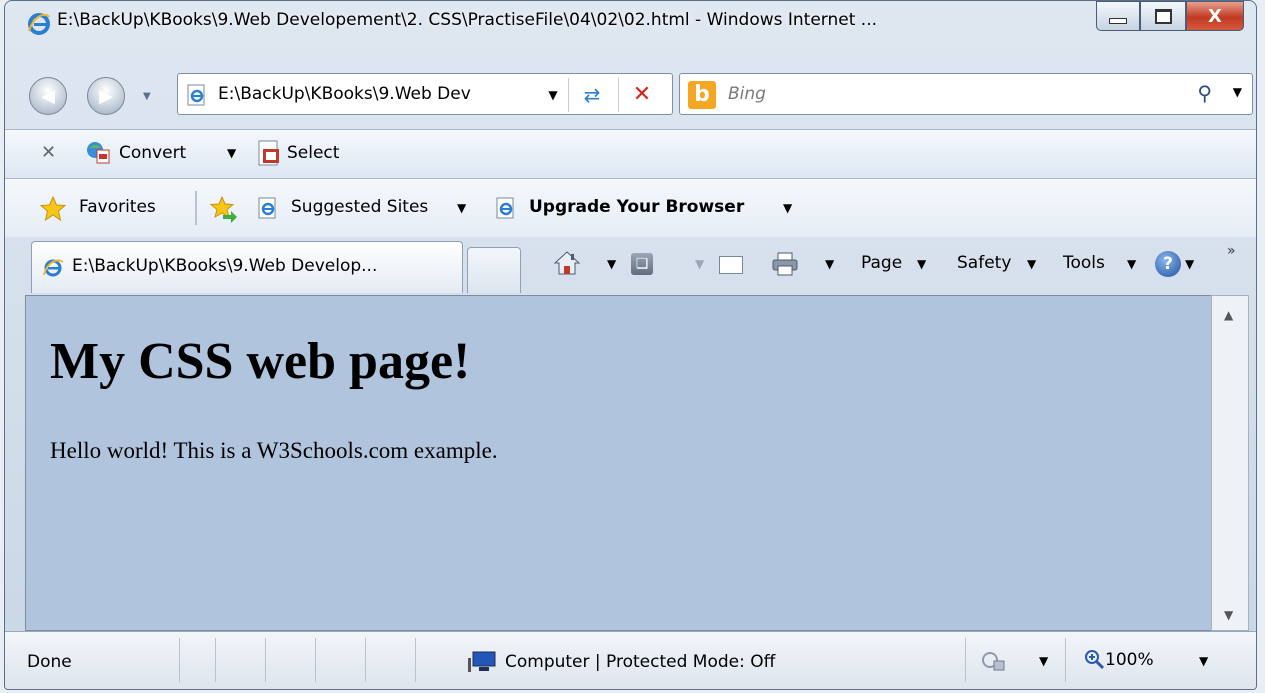  Describe the element at coordinates (966, 94) in the screenshot. I see `search-box: b Bing ⚲ ▼` at that location.